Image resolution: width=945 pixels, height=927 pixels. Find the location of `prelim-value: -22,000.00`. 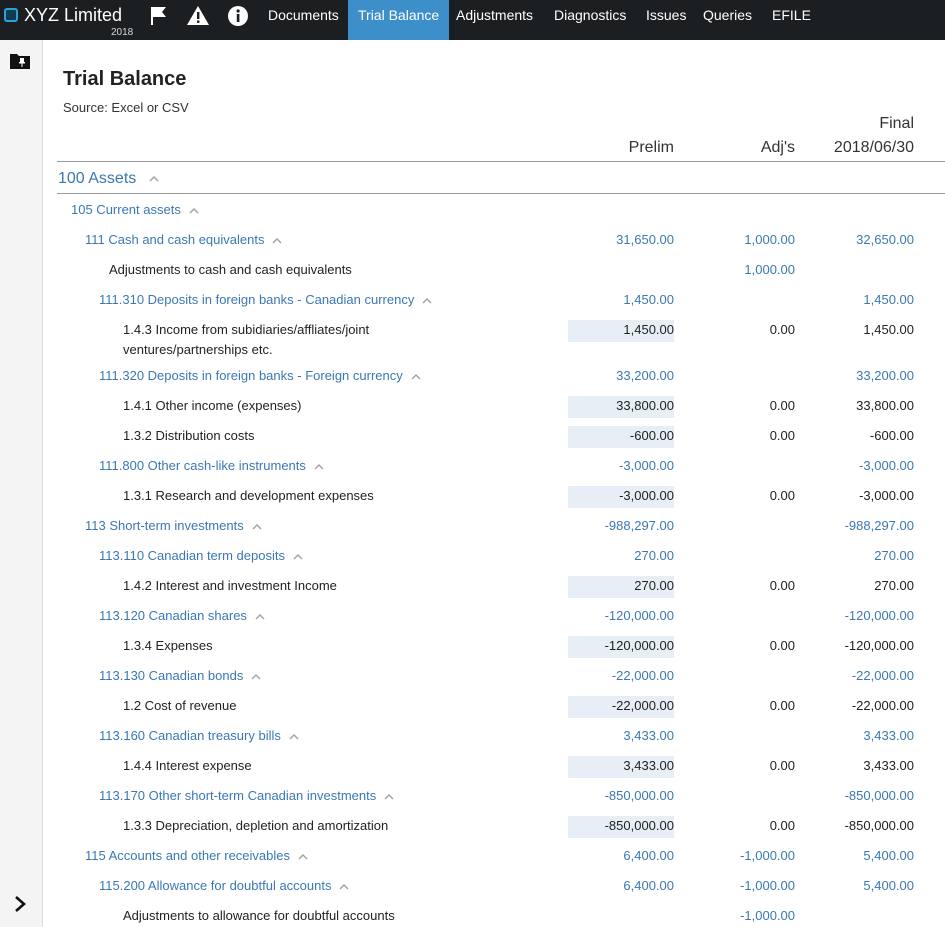

prelim-value: -22,000.00 is located at coordinates (621, 707).